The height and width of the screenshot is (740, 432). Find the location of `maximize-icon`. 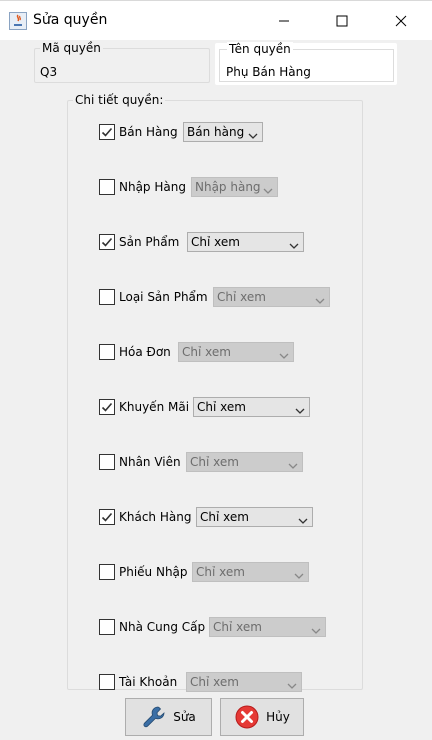

maximize-icon is located at coordinates (342, 21).